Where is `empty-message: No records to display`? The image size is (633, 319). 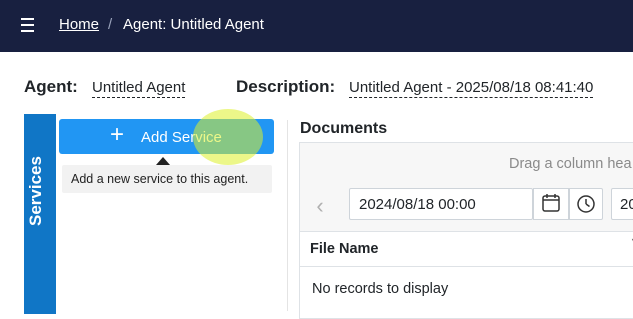 empty-message: No records to display is located at coordinates (380, 289).